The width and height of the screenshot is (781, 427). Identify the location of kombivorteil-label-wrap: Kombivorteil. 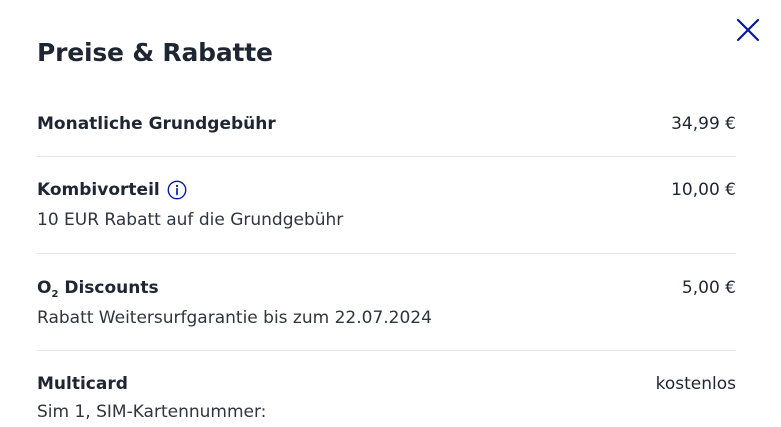
(112, 190).